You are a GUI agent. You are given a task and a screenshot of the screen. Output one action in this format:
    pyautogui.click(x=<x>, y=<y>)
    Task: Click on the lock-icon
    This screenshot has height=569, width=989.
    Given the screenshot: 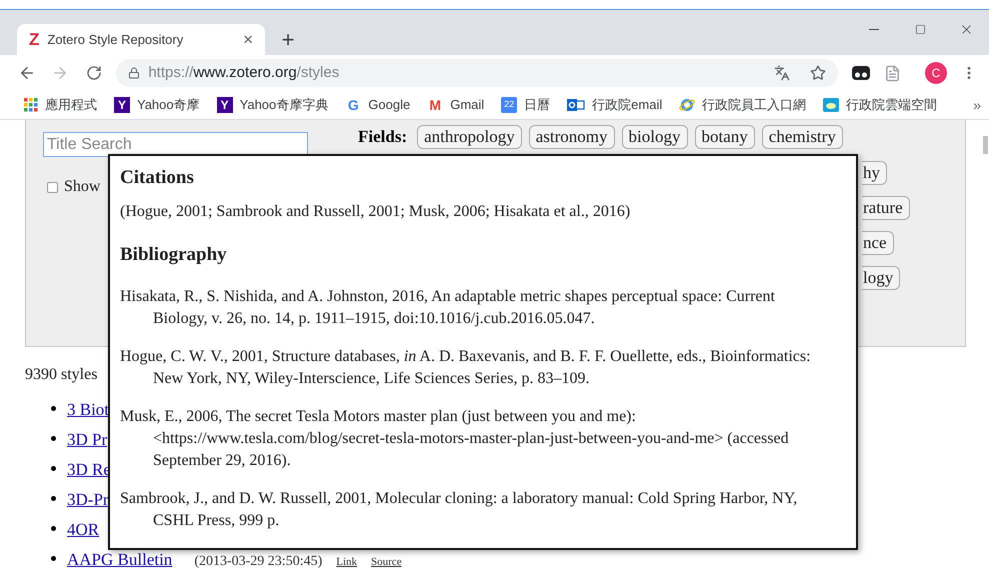 What is the action you would take?
    pyautogui.click(x=134, y=73)
    